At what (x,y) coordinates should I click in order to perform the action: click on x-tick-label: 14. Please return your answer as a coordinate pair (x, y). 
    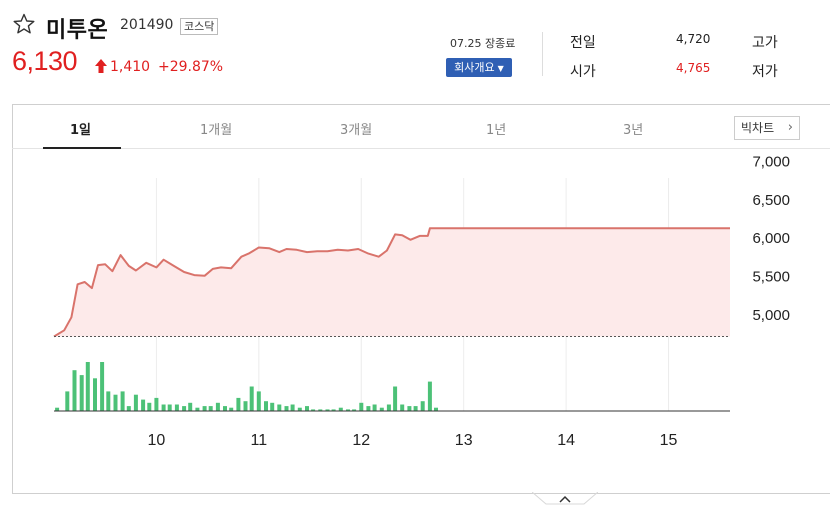
    Looking at the image, I should click on (566, 440).